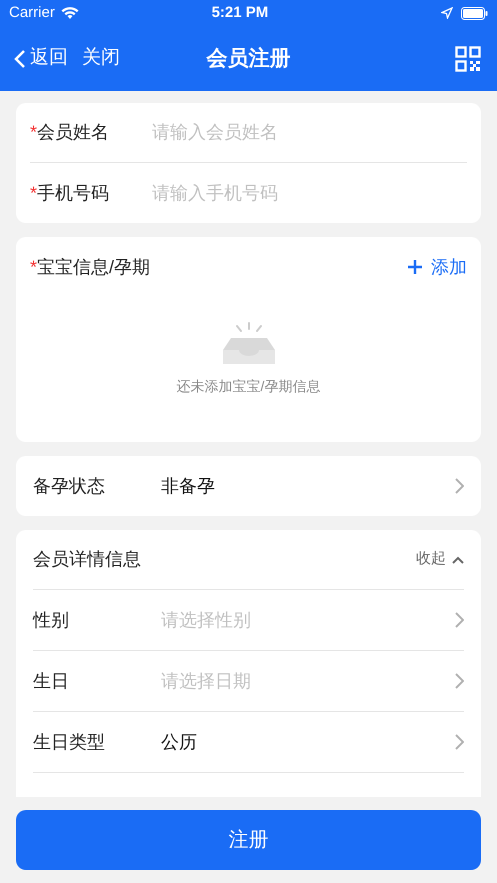 This screenshot has width=497, height=883. Describe the element at coordinates (69, 742) in the screenshot. I see `field-label: 生日类型` at that location.